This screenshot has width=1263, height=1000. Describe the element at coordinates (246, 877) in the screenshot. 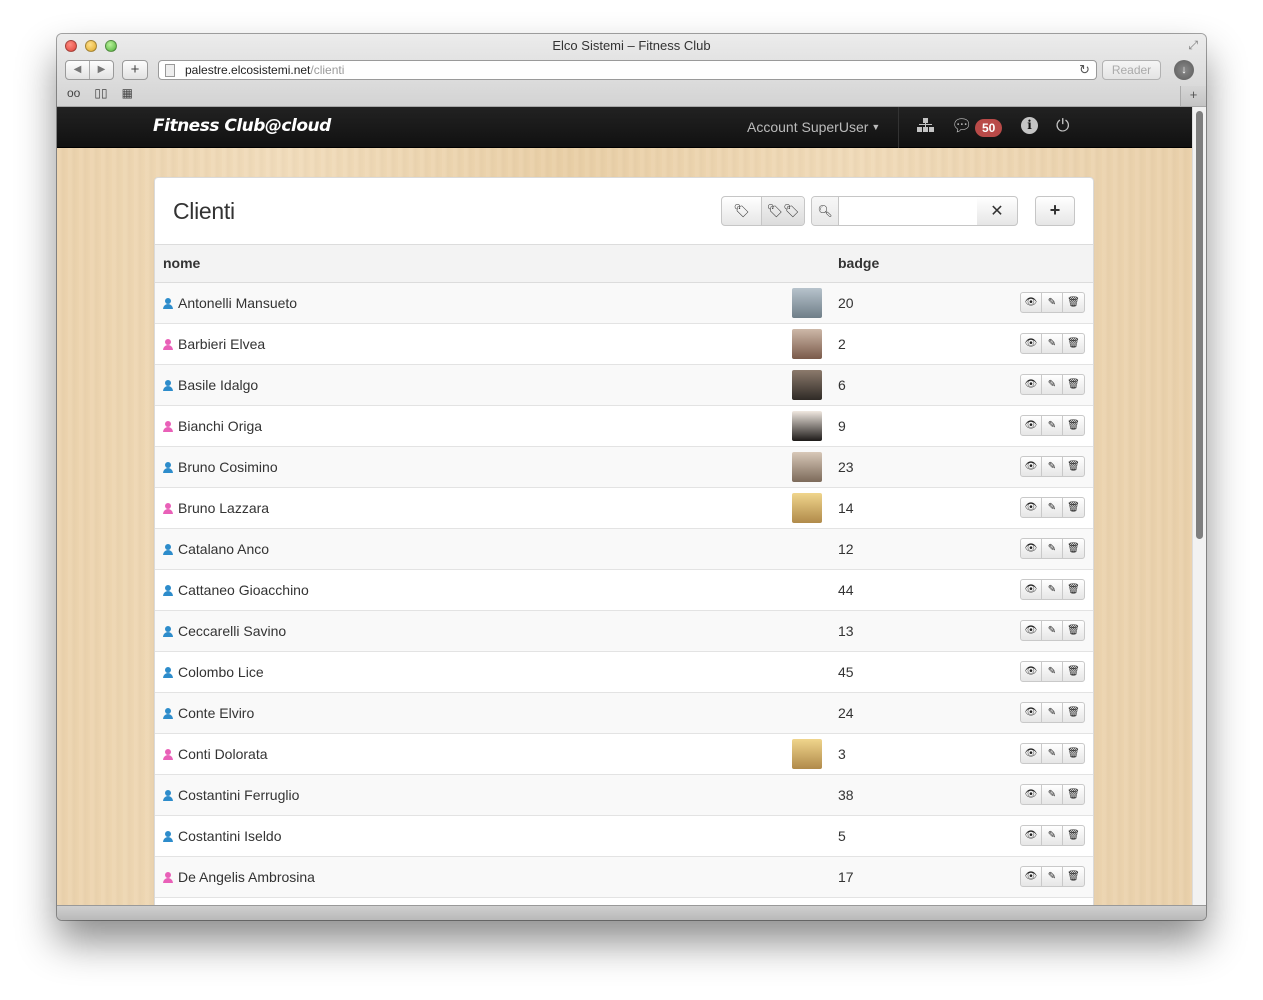

I see `client-name: De Angelis Ambrosina` at that location.